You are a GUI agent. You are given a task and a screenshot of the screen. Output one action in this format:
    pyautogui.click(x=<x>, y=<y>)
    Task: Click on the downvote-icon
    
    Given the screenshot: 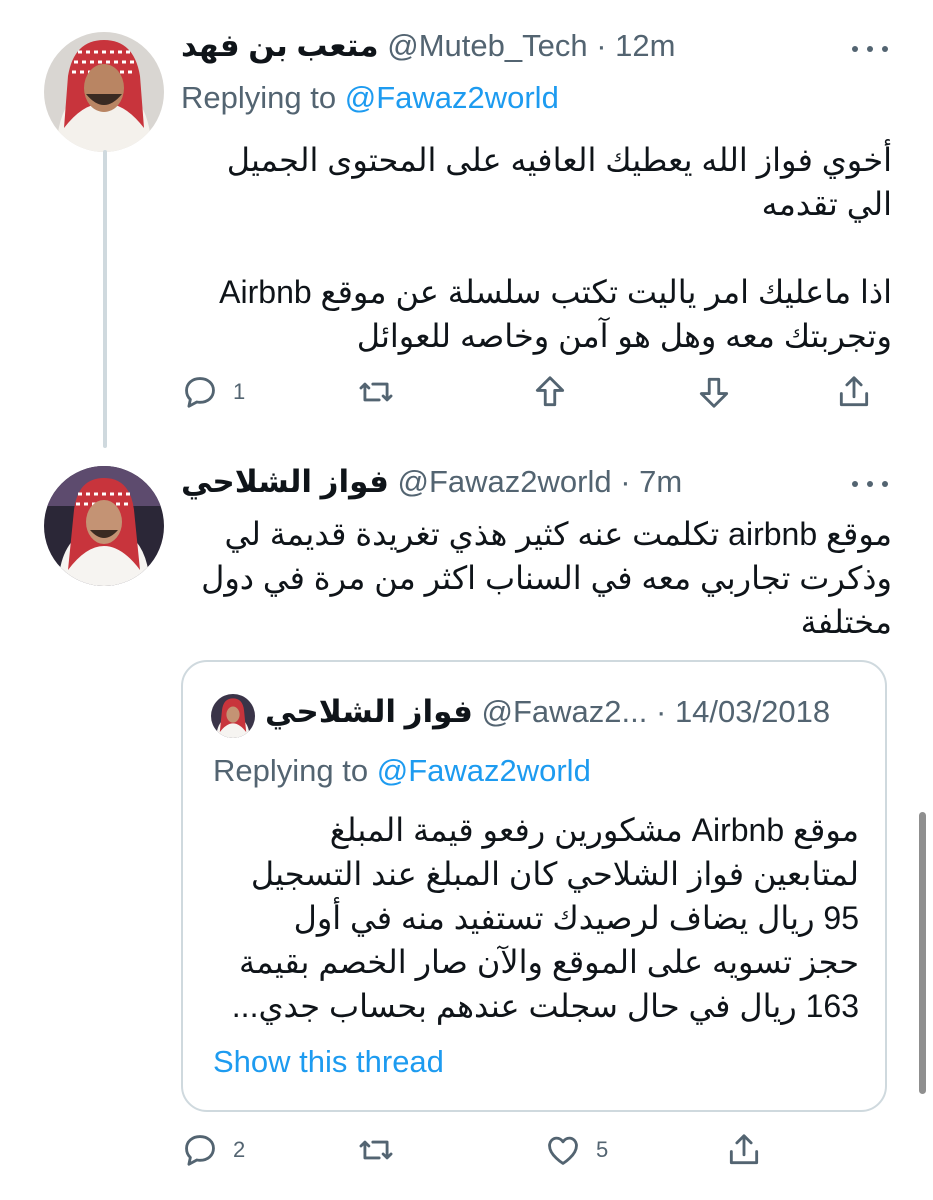 What is the action you would take?
    pyautogui.click(x=714, y=392)
    